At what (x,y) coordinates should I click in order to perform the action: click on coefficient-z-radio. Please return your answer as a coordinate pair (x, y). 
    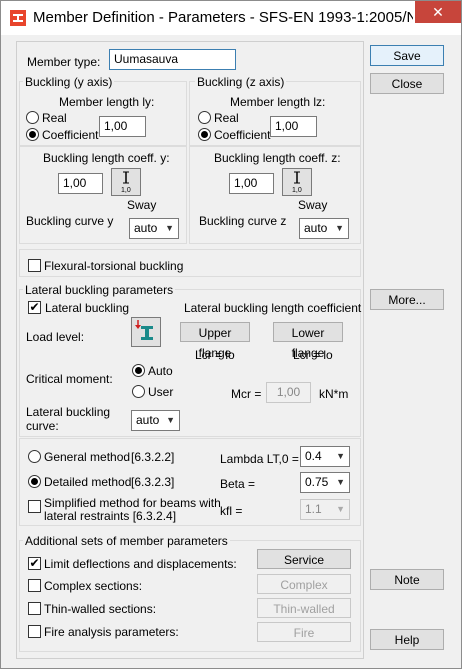
    Looking at the image, I should click on (204, 134).